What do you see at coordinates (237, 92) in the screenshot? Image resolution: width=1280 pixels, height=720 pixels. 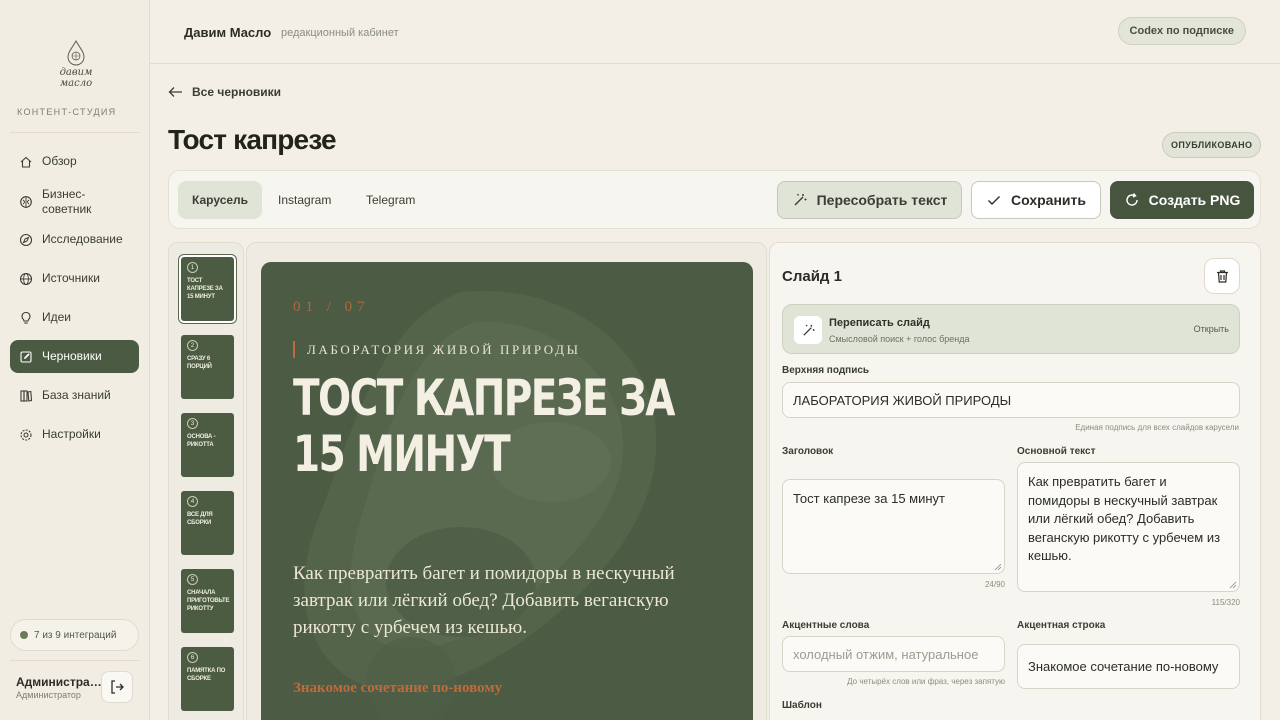 I see `back-link-label: Все черновики` at bounding box center [237, 92].